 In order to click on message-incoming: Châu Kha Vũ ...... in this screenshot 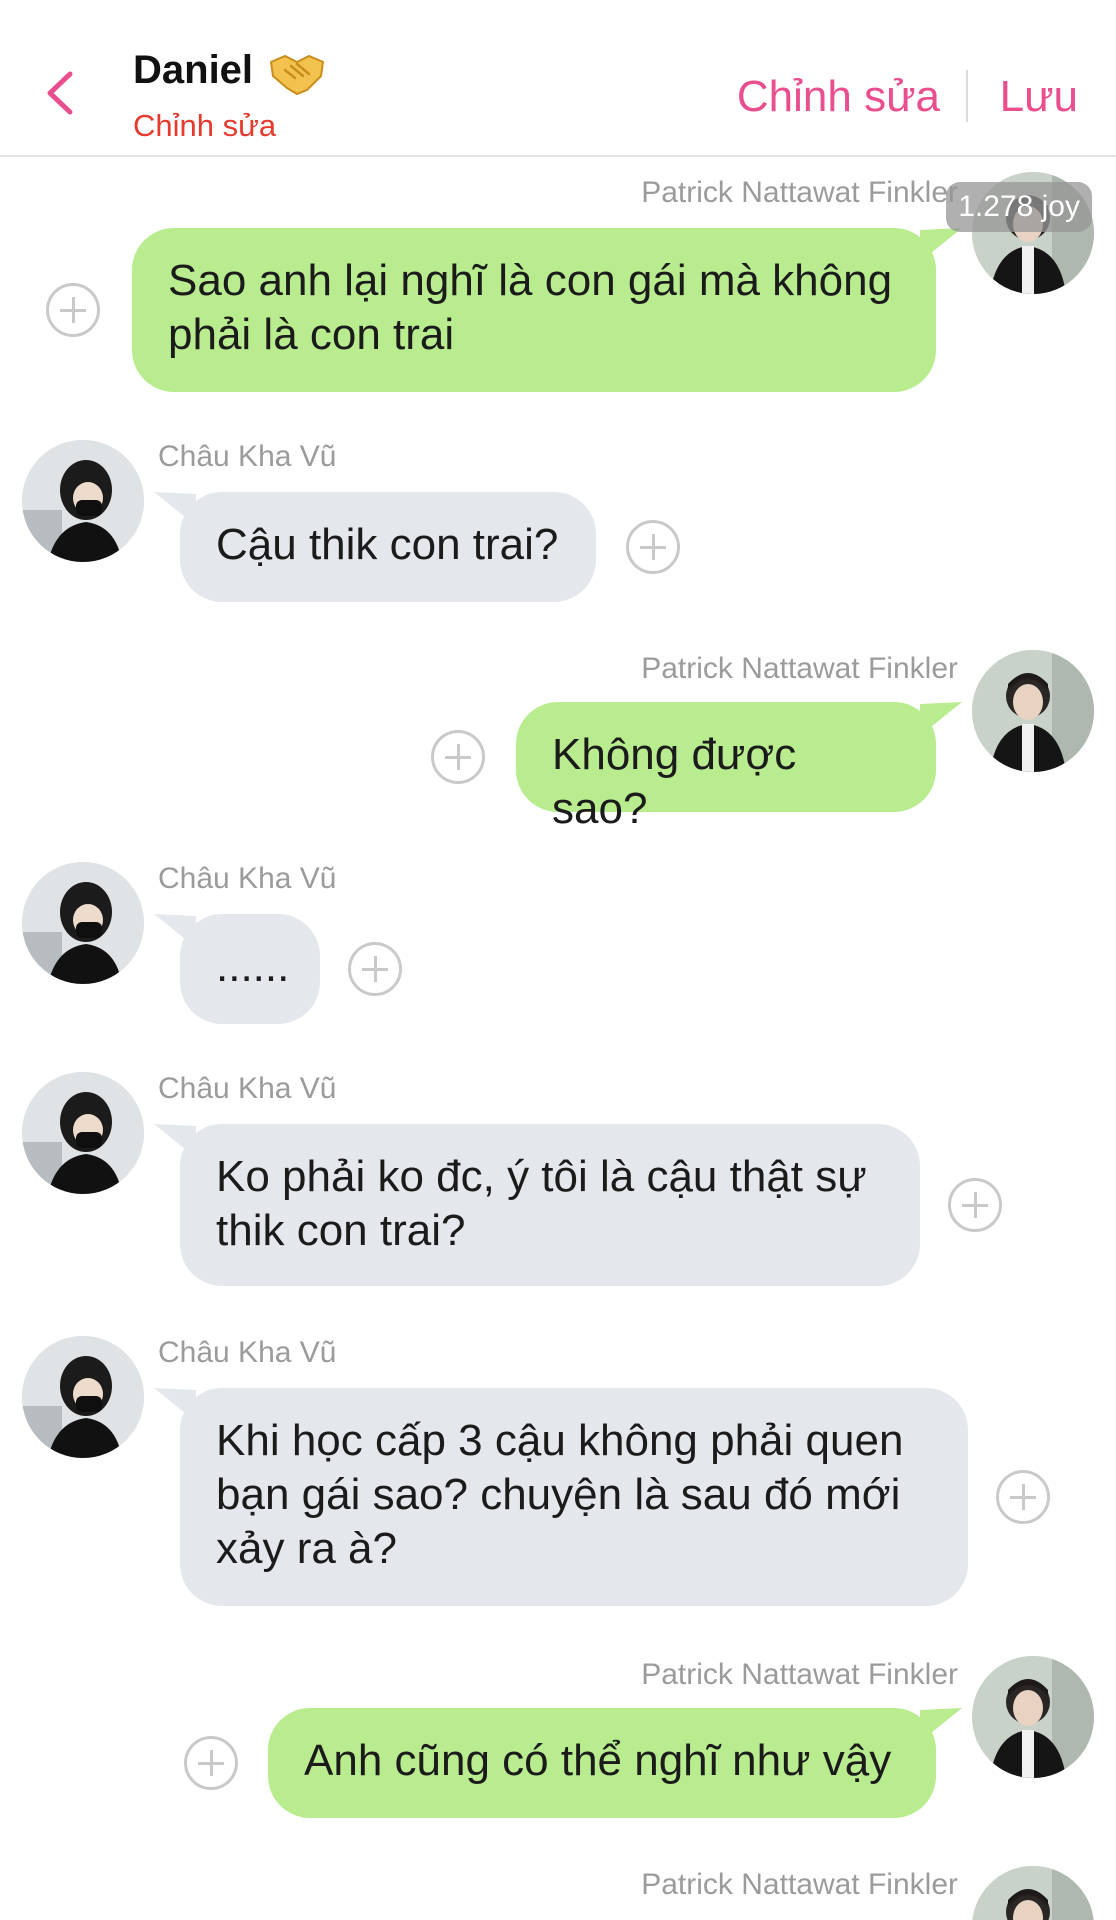, I will do `click(558, 947)`.